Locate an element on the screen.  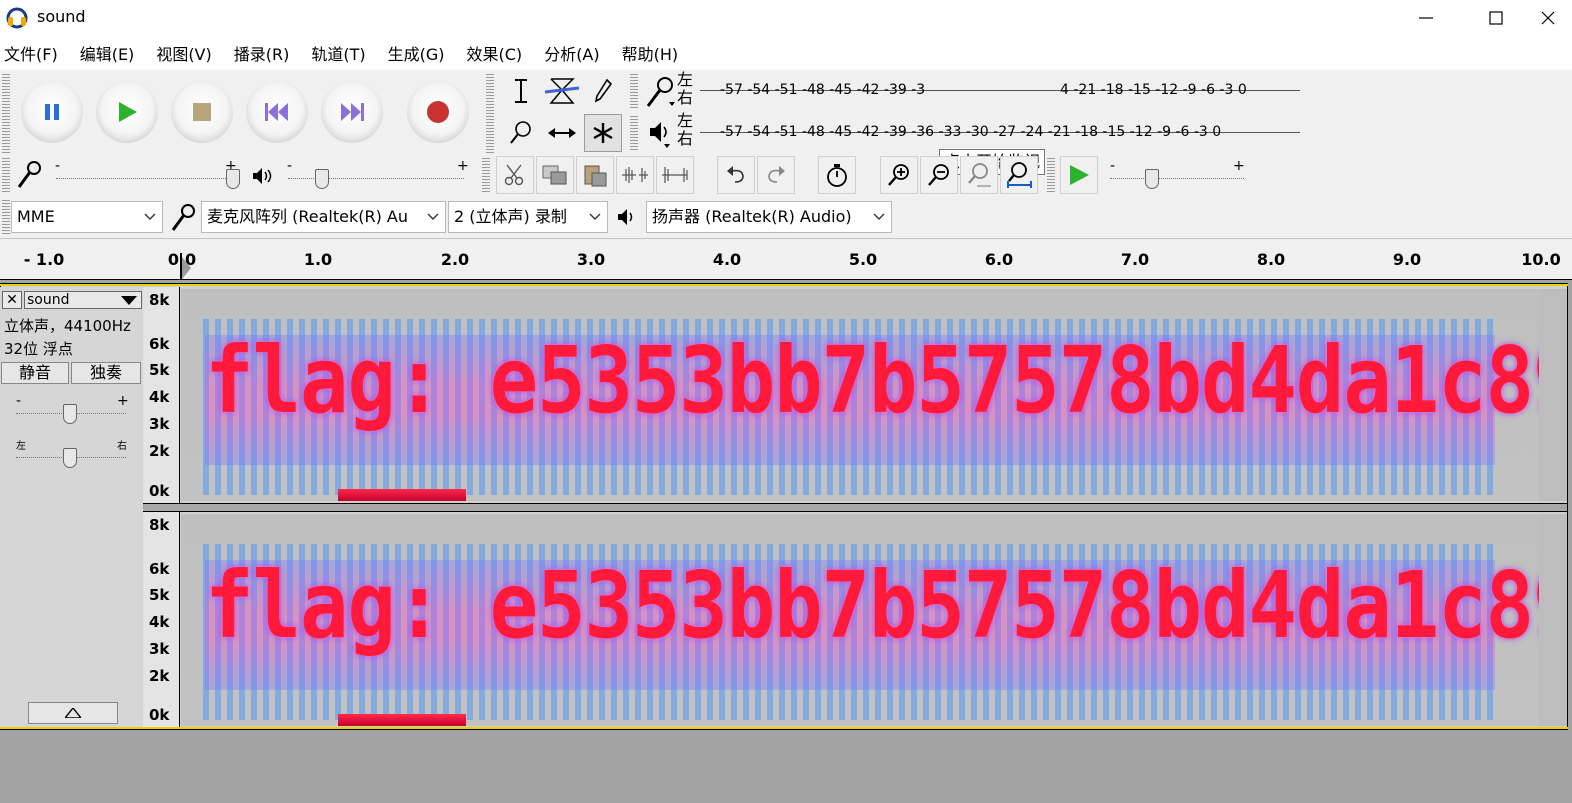
trim-audio-icon is located at coordinates (635, 175).